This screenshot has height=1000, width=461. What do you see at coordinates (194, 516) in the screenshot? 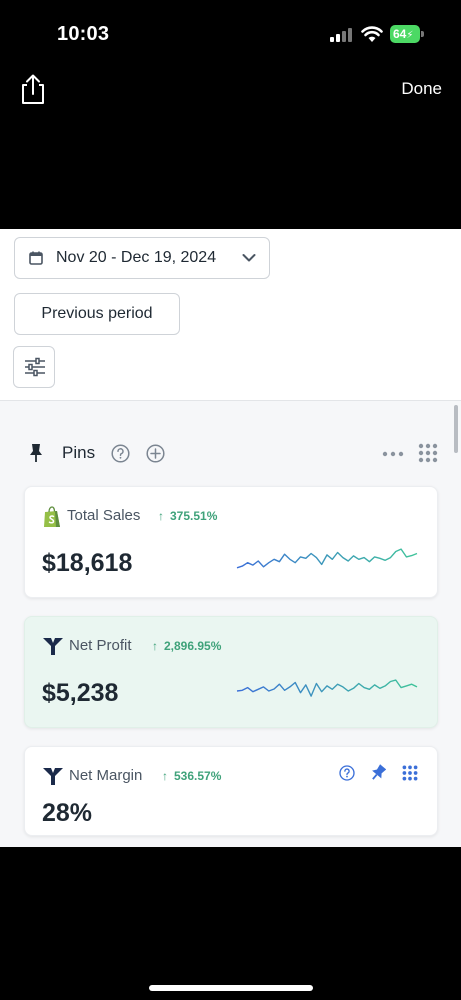
I see `change-value: 375.51%` at bounding box center [194, 516].